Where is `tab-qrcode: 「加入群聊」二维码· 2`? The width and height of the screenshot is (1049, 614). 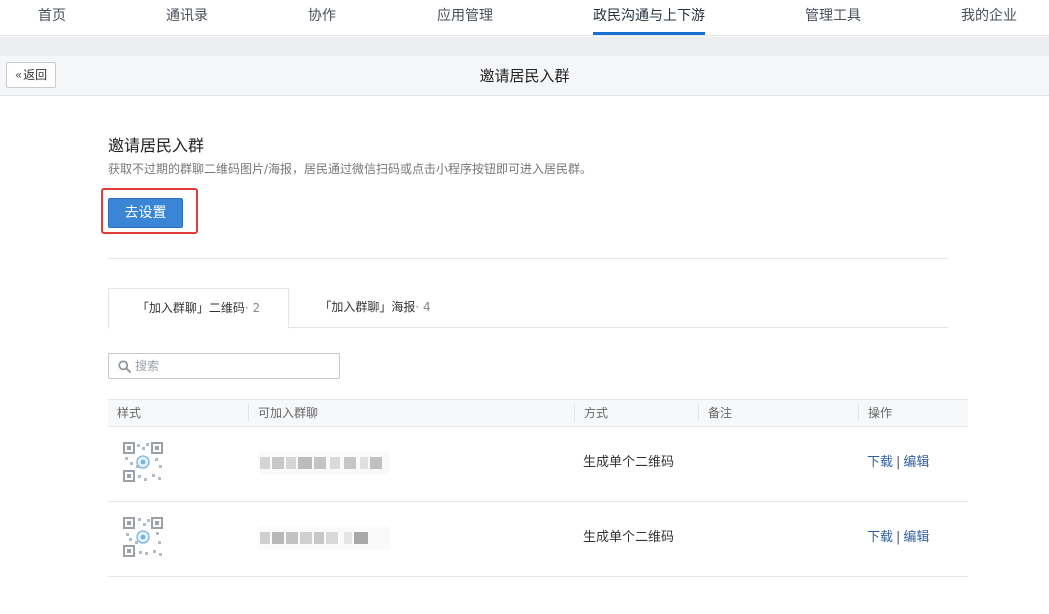
tab-qrcode: 「加入群聊」二维码· 2 is located at coordinates (198, 308).